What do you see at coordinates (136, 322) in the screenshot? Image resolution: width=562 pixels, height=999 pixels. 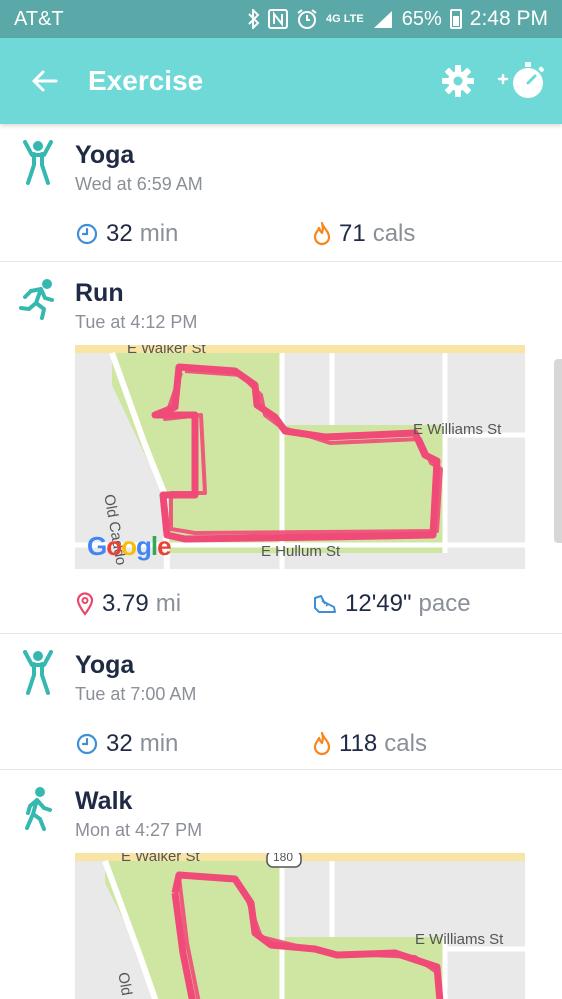 I see `activity-time: Tue at 4:12 PM` at bounding box center [136, 322].